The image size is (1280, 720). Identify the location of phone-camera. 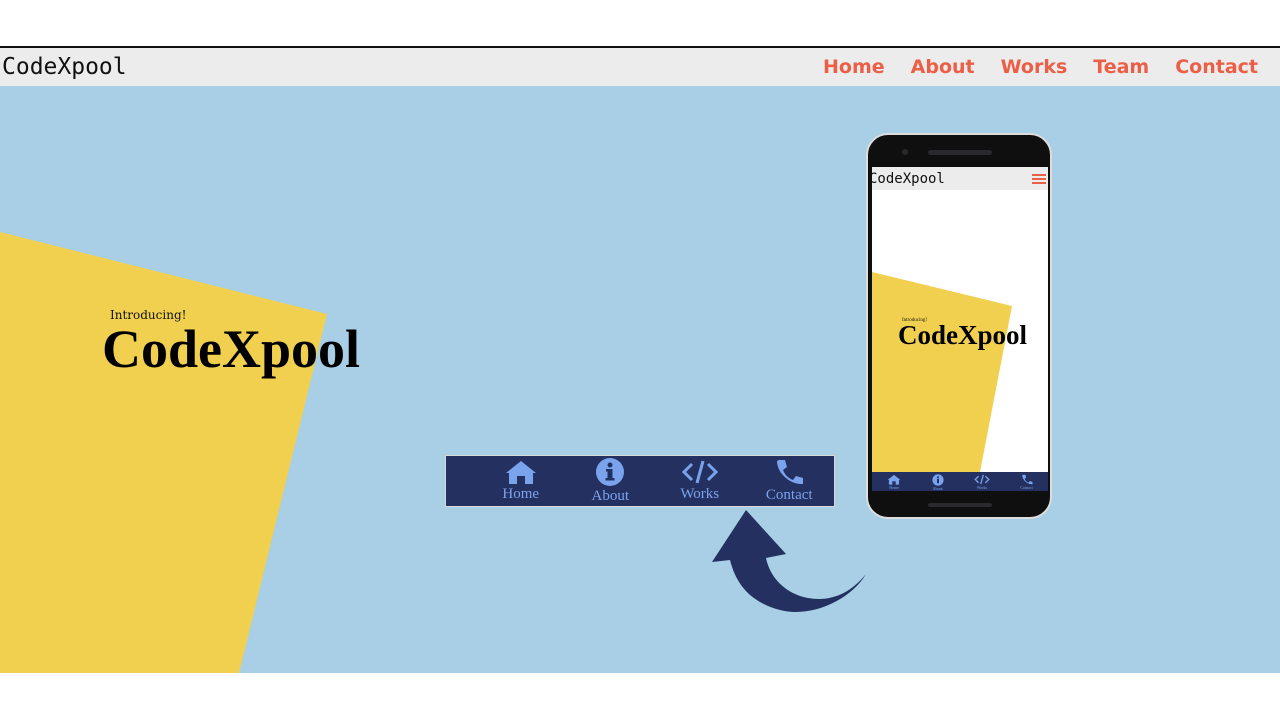
(905, 152).